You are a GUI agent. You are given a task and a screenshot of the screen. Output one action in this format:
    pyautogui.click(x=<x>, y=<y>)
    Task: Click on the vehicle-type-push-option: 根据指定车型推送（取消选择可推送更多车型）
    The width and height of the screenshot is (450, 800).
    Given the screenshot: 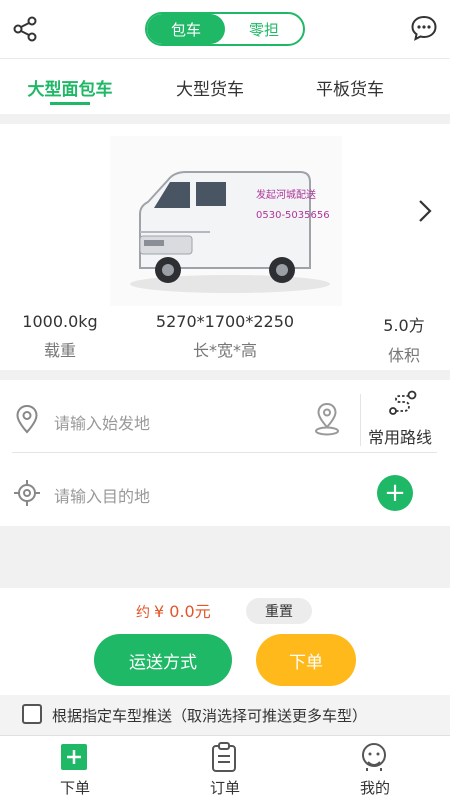 What is the action you would take?
    pyautogui.click(x=225, y=715)
    